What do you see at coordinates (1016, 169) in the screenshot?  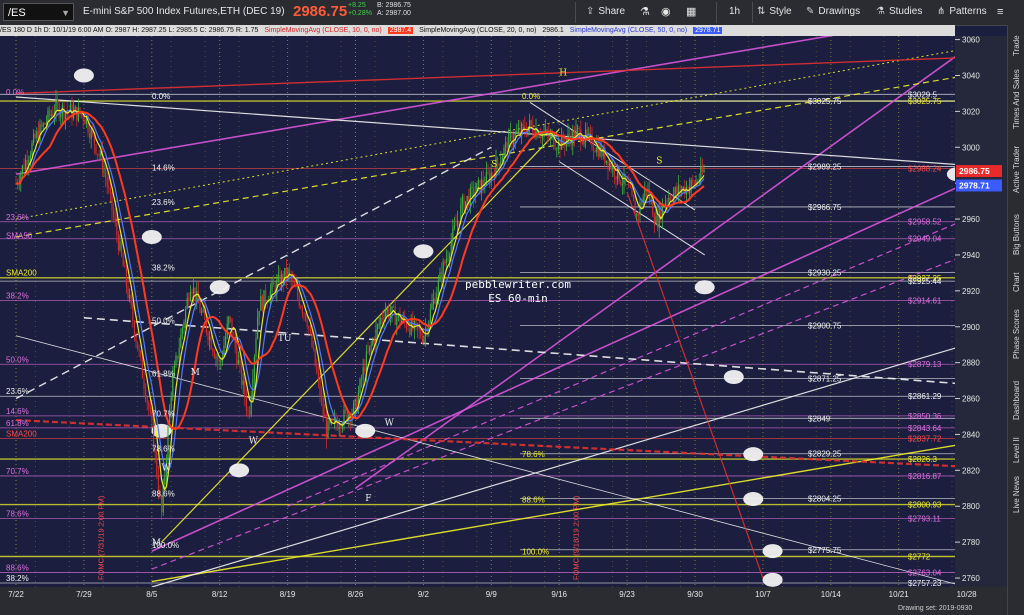 I see `side-tab: Active Trader` at bounding box center [1016, 169].